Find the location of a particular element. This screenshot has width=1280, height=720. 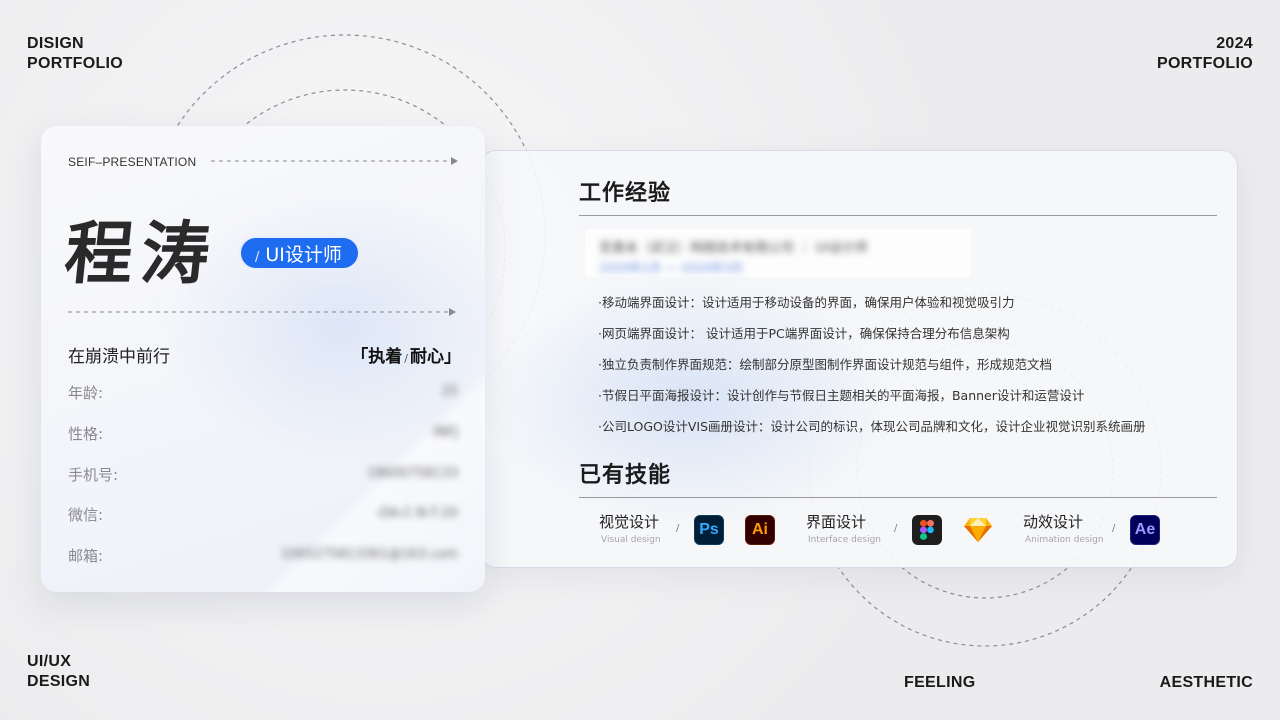

corner-top-right: 2024 PORTFOLIO is located at coordinates (1205, 54).